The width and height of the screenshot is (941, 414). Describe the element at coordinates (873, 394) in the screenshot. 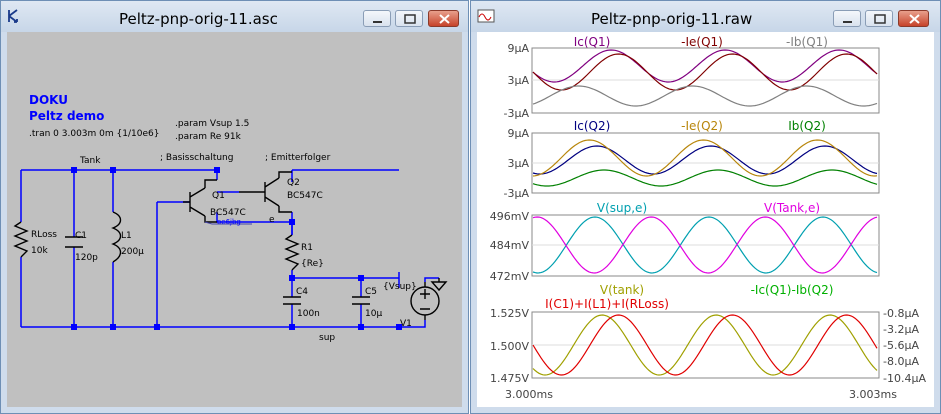

I see `xtick: 3.003ms` at that location.